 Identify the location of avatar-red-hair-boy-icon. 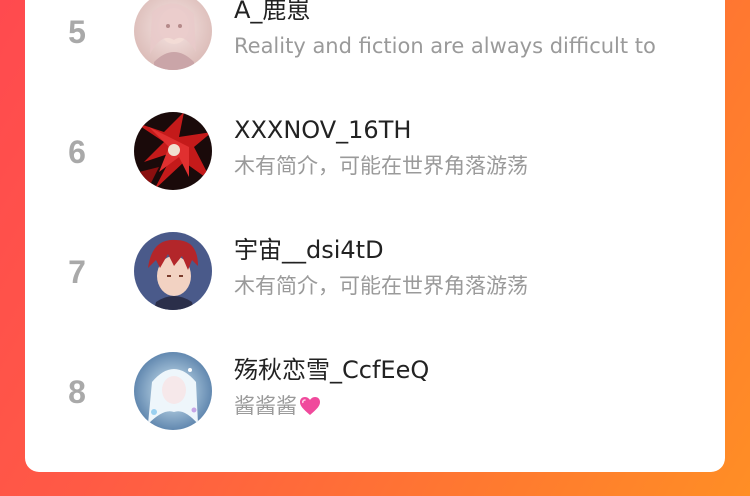
(173, 271).